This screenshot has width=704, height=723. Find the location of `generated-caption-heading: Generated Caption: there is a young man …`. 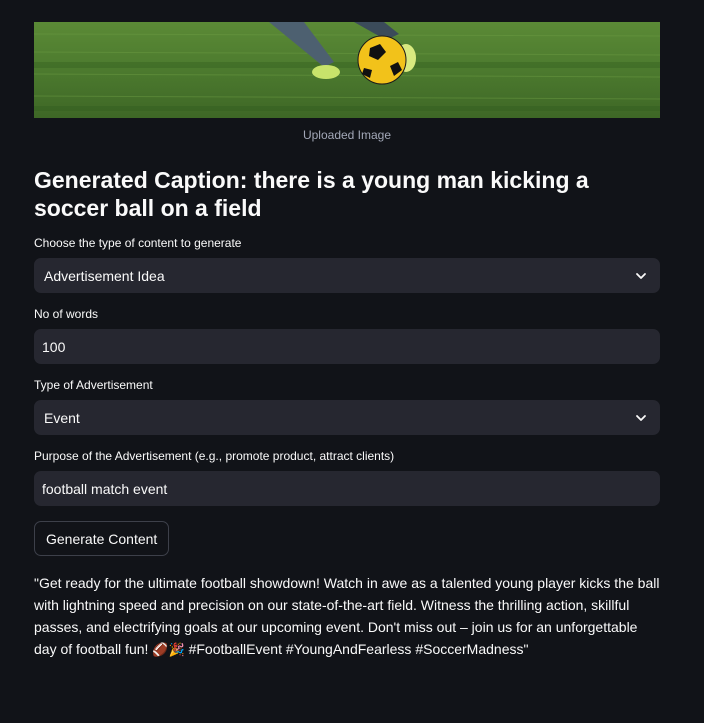

generated-caption-heading: Generated Caption: there is a young man … is located at coordinates (311, 194).